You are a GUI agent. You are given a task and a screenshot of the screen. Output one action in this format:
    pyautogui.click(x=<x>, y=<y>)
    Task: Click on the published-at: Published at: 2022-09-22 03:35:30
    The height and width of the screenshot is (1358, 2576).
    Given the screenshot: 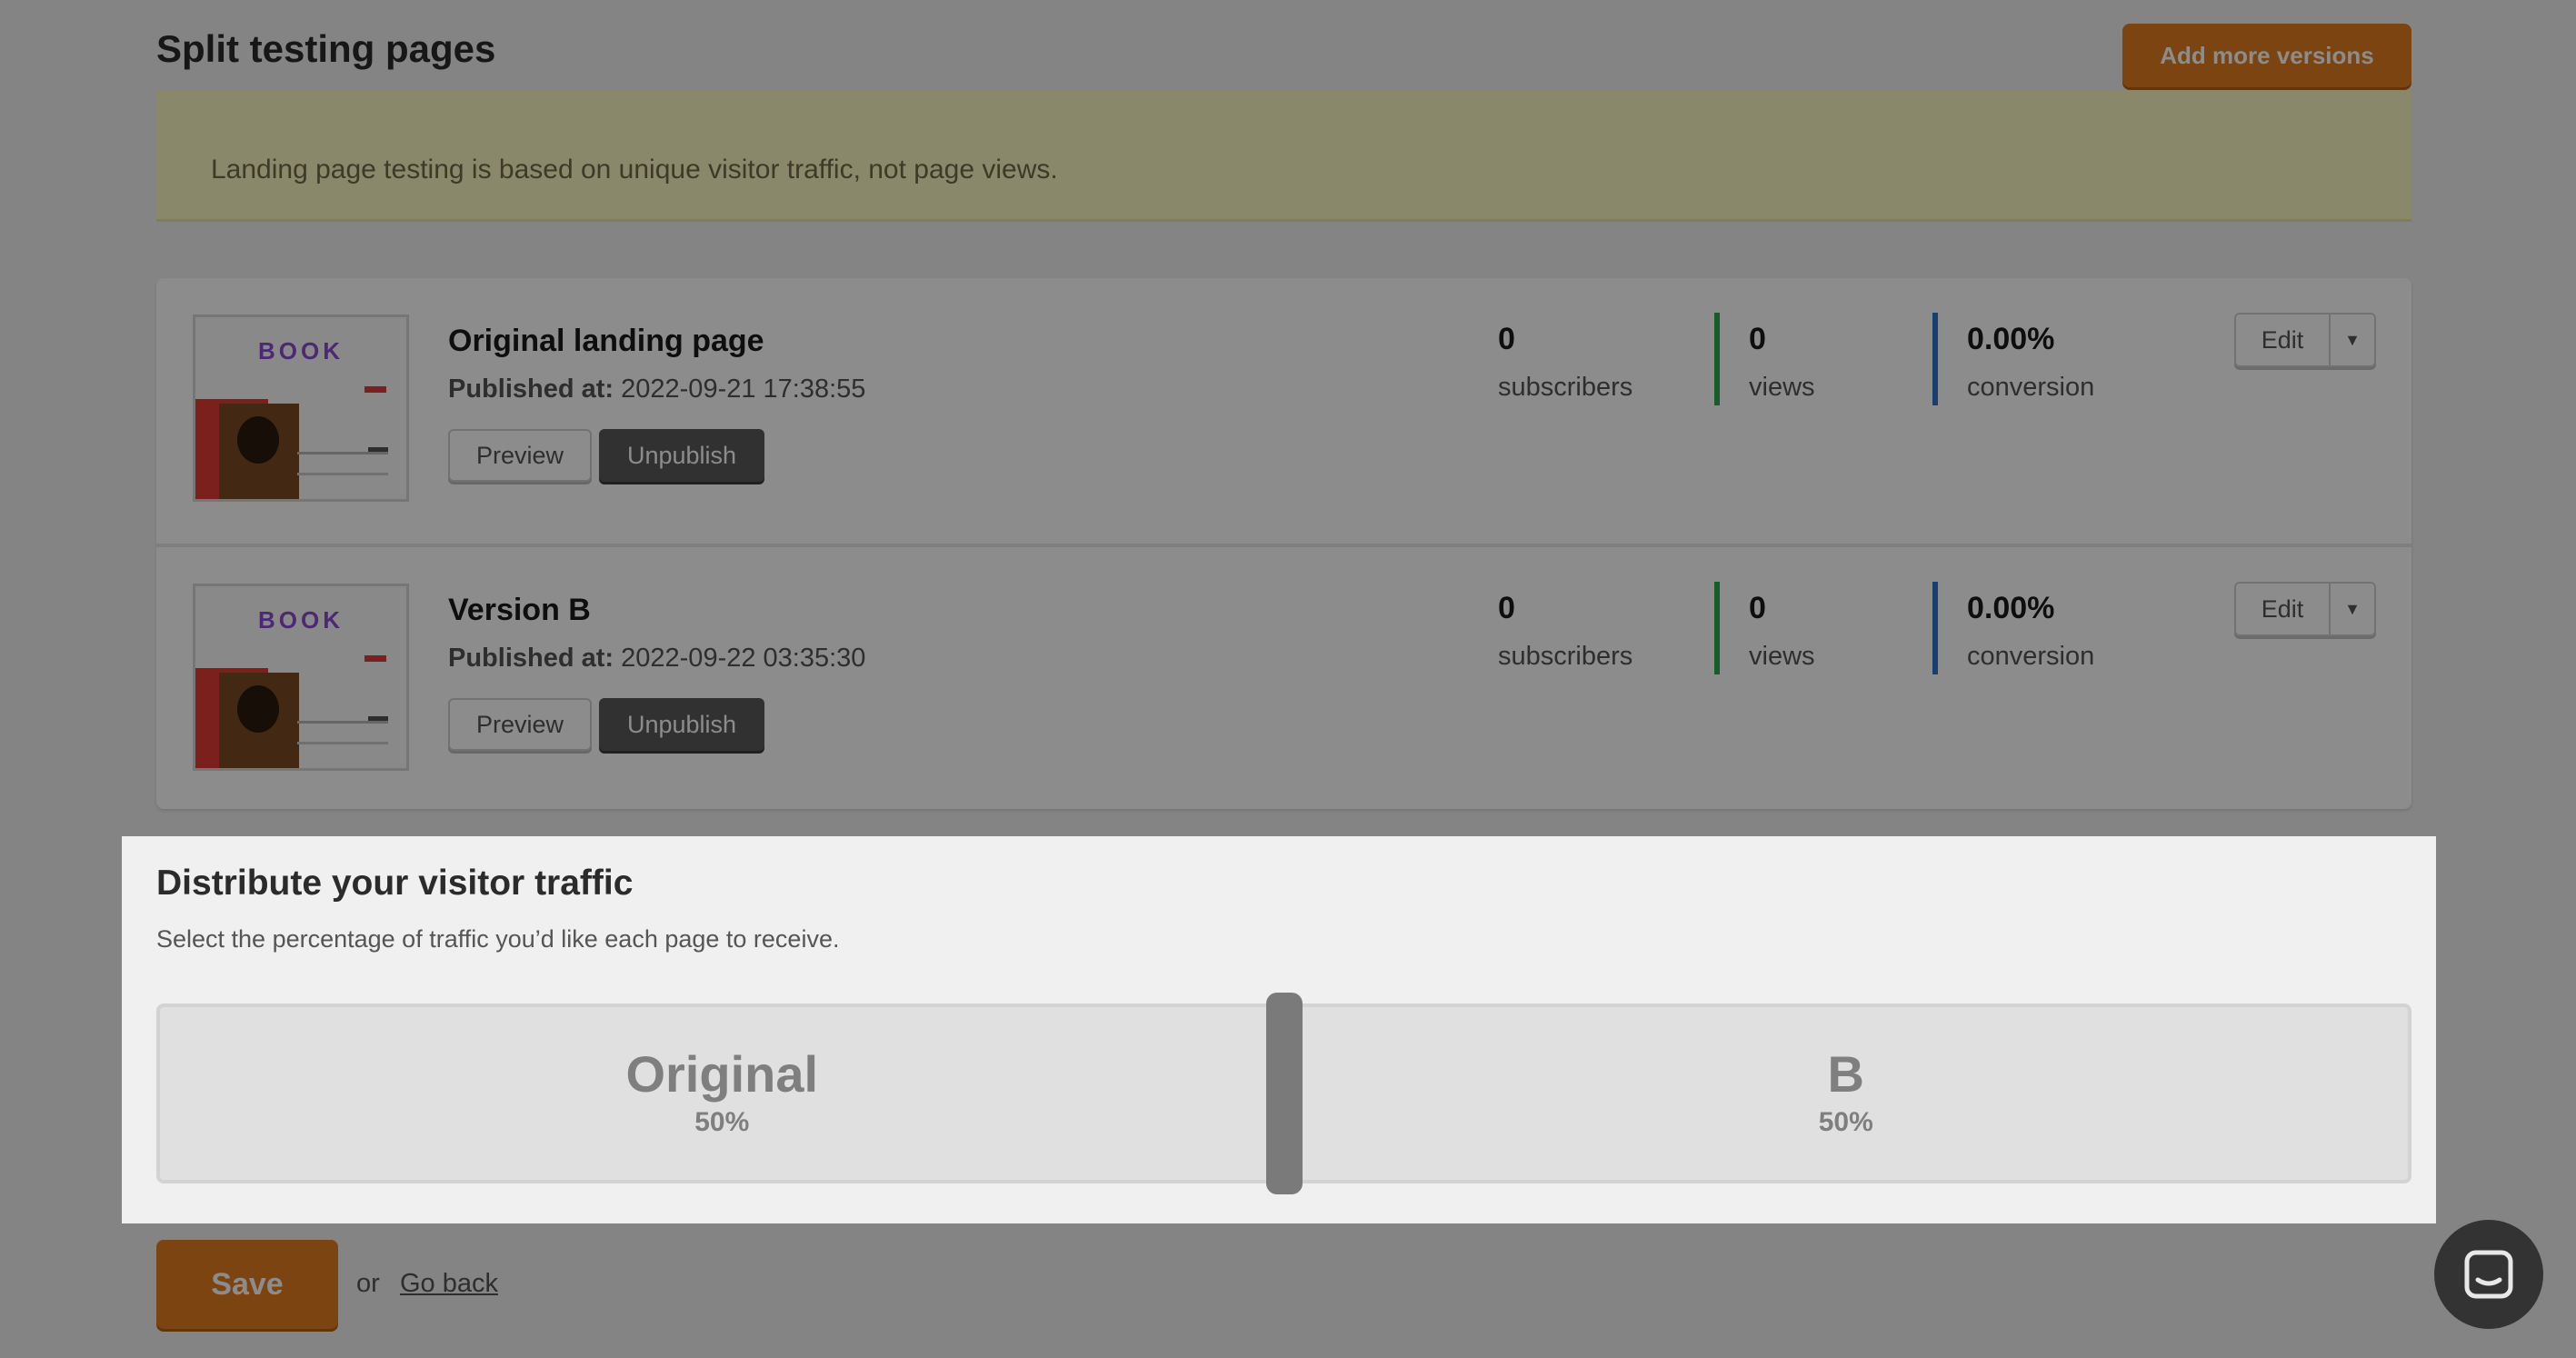 What is the action you would take?
    pyautogui.click(x=656, y=659)
    